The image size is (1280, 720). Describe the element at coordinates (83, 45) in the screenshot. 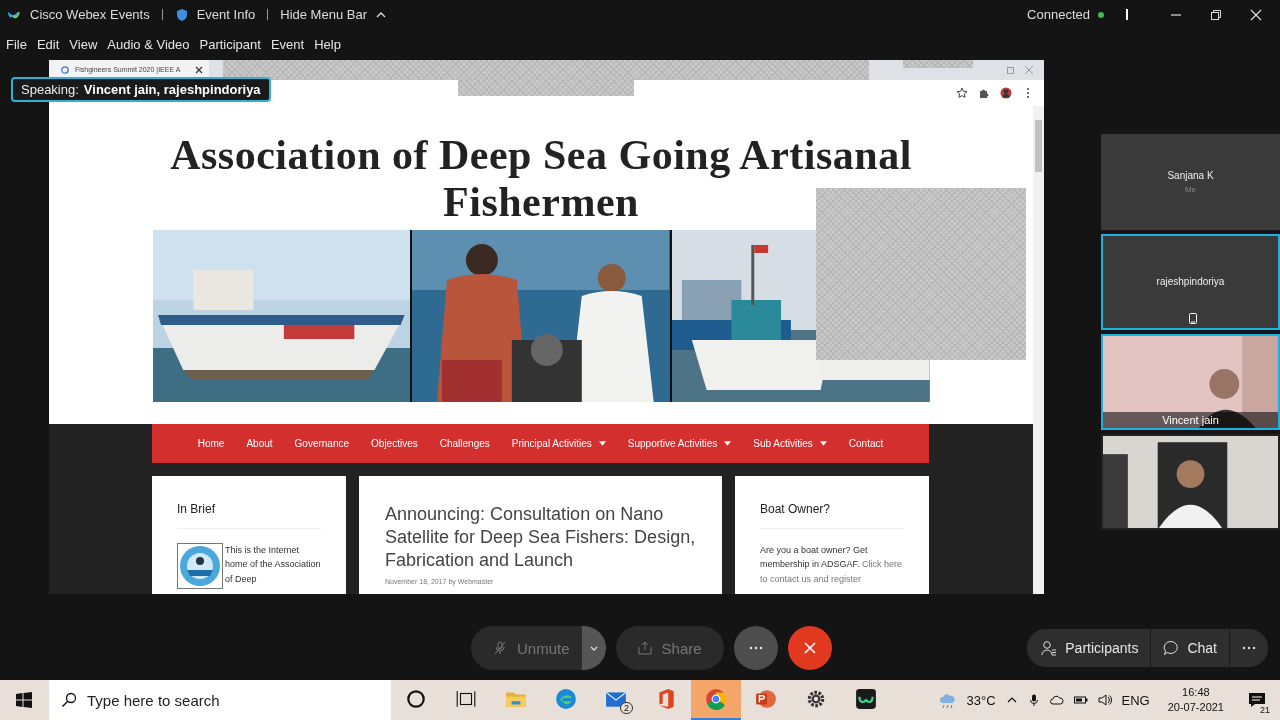

I see `menu-item: View` at that location.